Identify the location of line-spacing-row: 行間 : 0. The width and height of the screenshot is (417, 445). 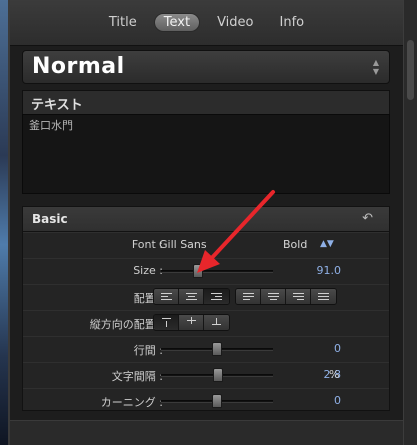
(206, 348).